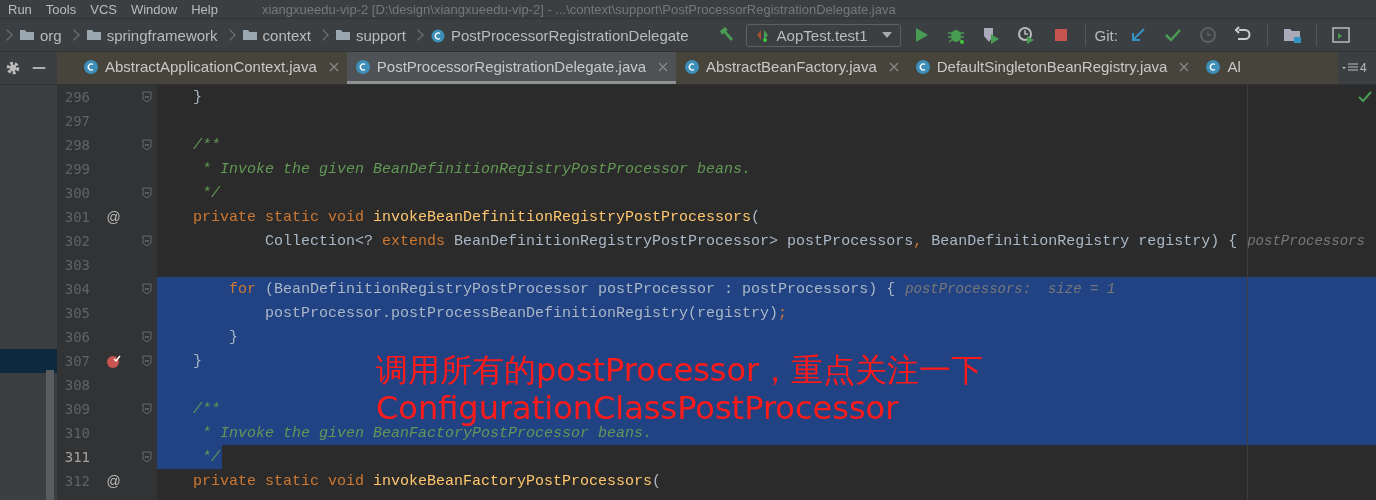 Image resolution: width=1376 pixels, height=500 pixels. I want to click on tab-list-button: 4, so click(1357, 68).